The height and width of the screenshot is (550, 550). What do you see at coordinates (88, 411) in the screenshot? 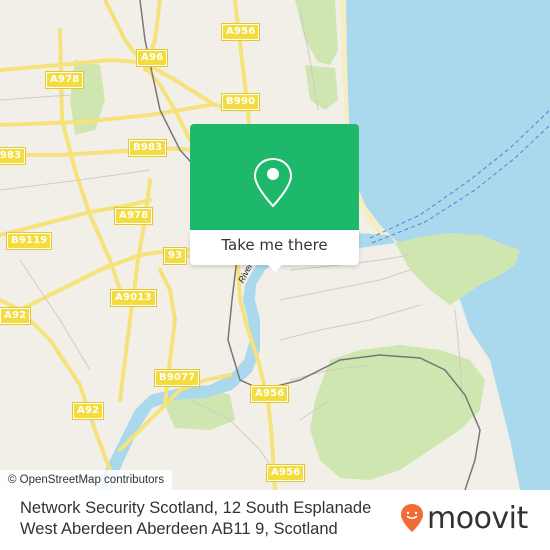
I see `road-label-a92-bottom: A92` at bounding box center [88, 411].